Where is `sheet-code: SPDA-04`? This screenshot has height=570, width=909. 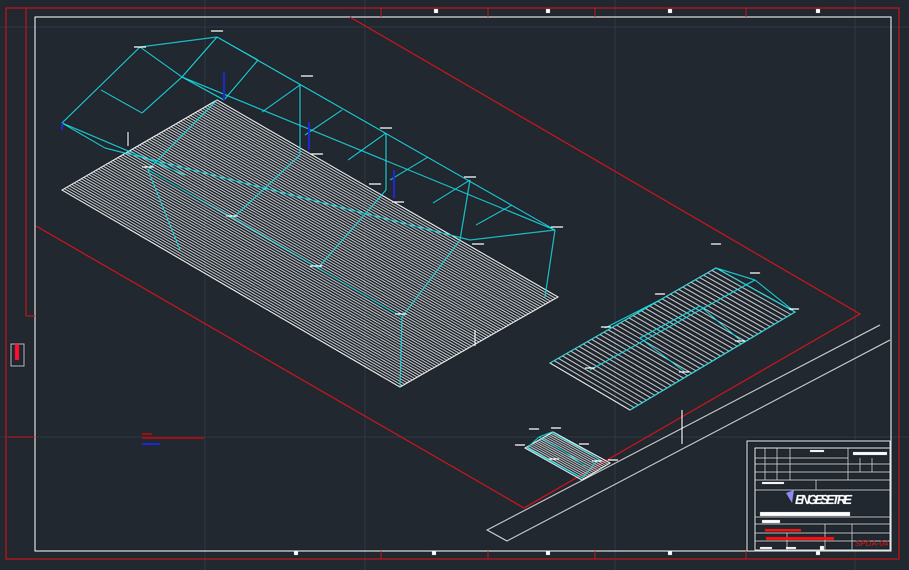
sheet-code: SPDA-04 is located at coordinates (871, 543).